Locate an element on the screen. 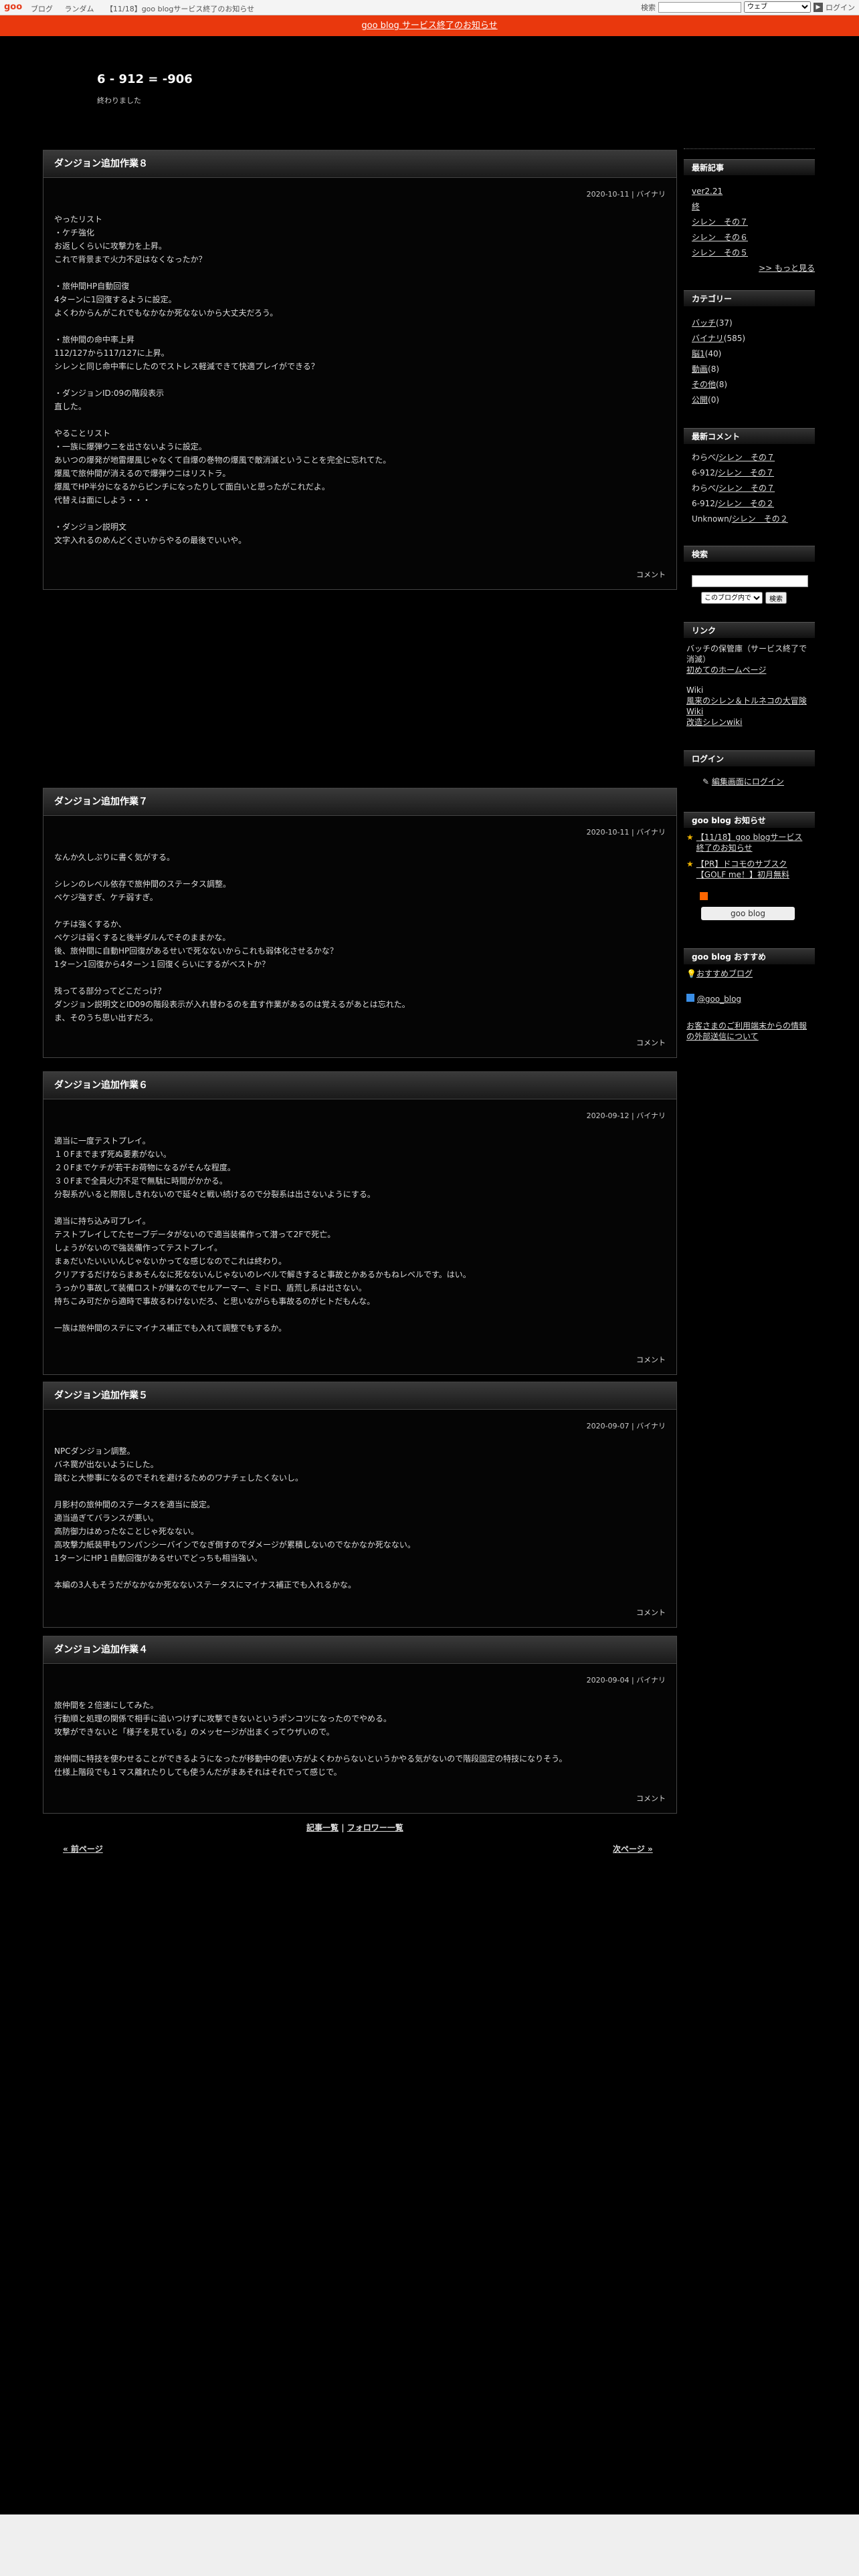  news-link: 【PR】ドコモのサブスク【GOLF me！】初月無料 is located at coordinates (752, 869).